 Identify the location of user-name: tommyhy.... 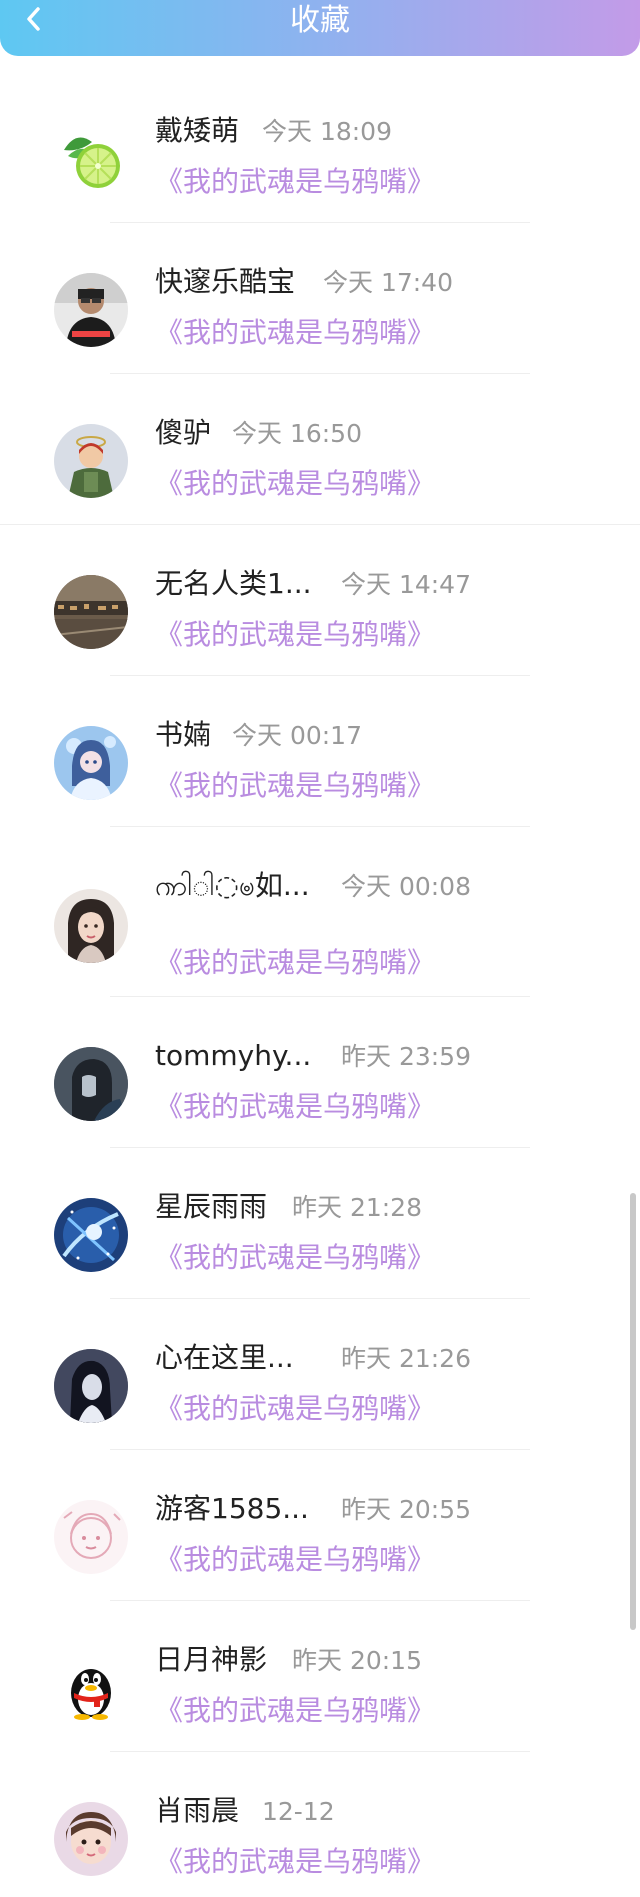
(233, 1055).